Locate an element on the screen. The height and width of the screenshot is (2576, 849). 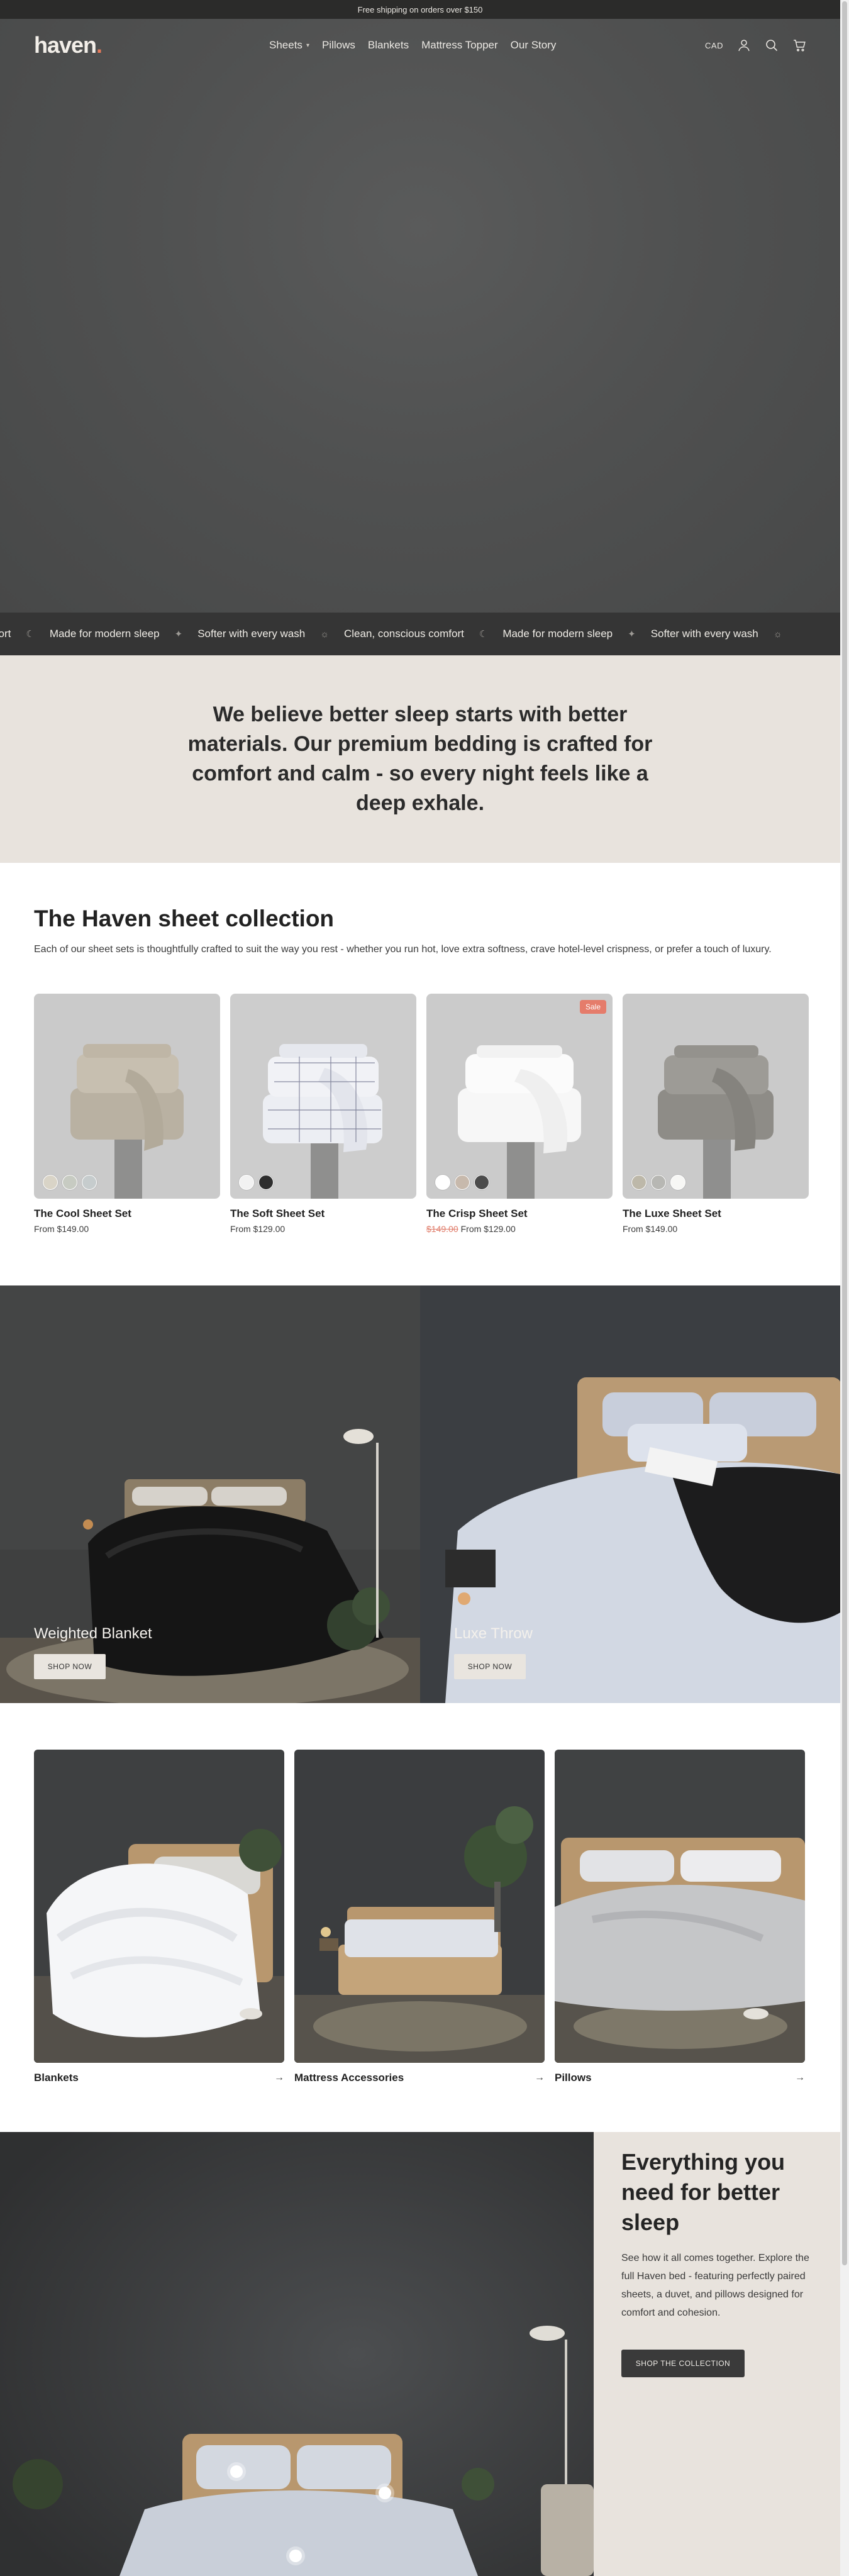
product-card: The Luxe Sheet Set From $149.00 is located at coordinates (716, 1114).